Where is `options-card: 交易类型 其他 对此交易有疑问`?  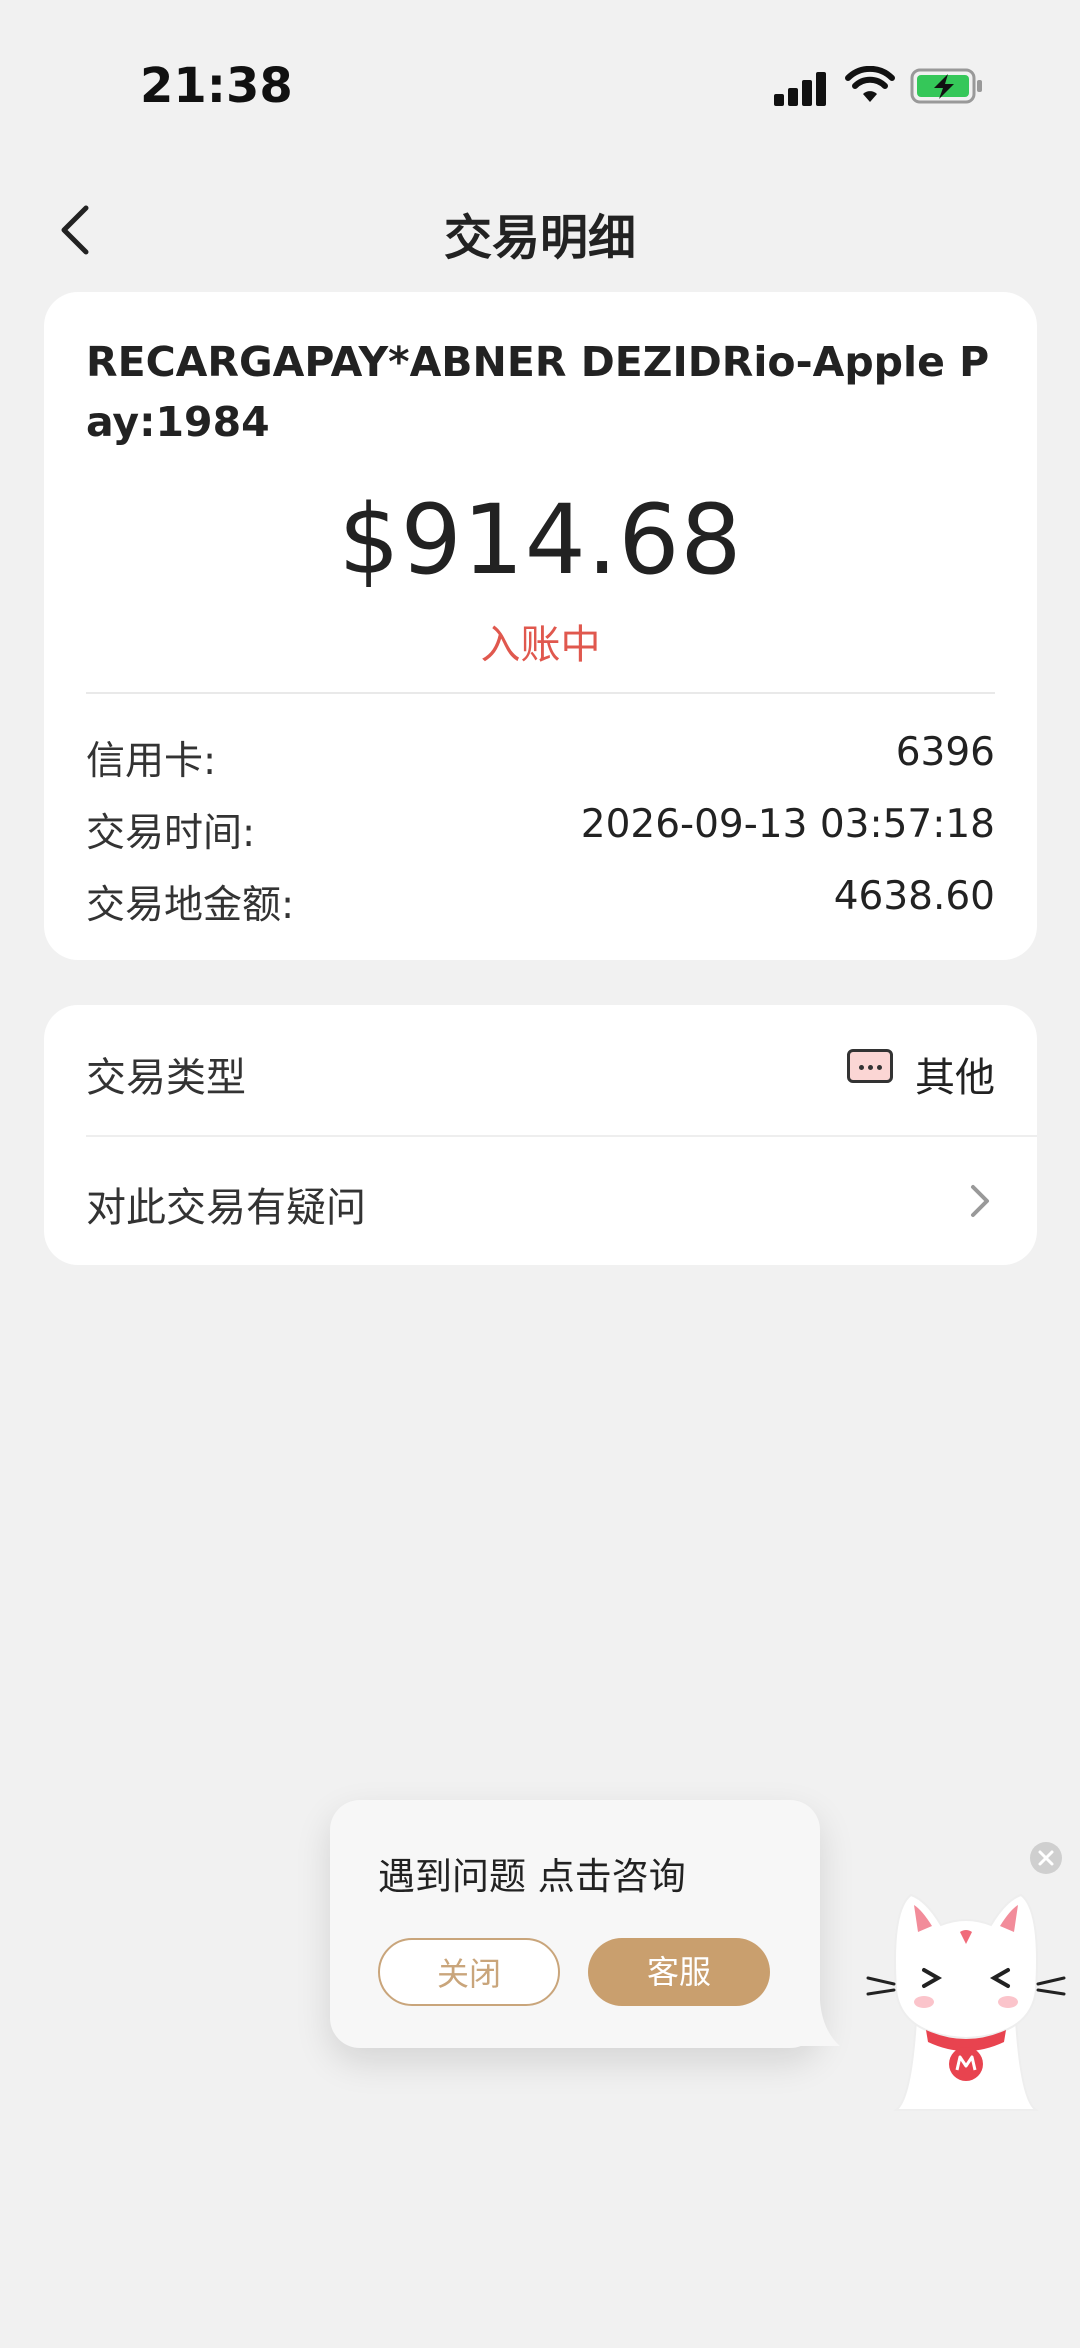
options-card: 交易类型 其他 对此交易有疑问 is located at coordinates (540, 1135).